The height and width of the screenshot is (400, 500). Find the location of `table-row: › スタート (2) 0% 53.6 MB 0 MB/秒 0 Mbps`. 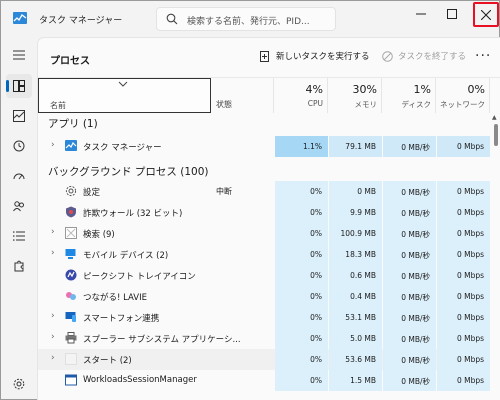

table-row: › スタート (2) 0% 53.6 MB 0 MB/秒 0 Mbps is located at coordinates (264, 359).